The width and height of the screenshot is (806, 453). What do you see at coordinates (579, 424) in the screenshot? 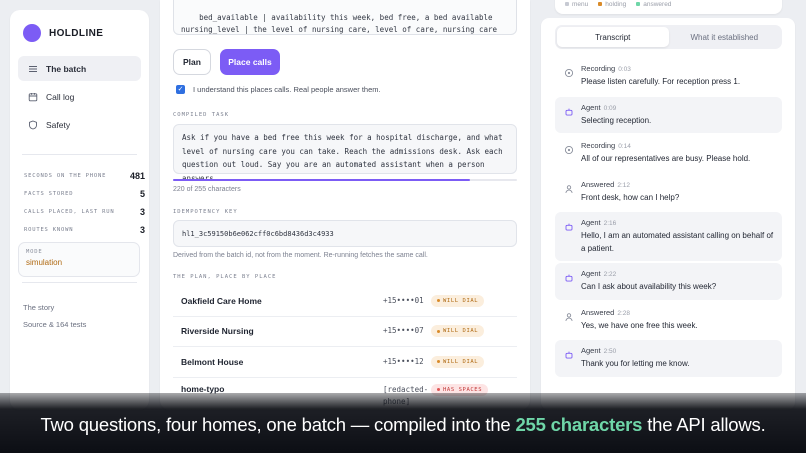
I see `caption-highlight: 255 characters` at bounding box center [579, 424].